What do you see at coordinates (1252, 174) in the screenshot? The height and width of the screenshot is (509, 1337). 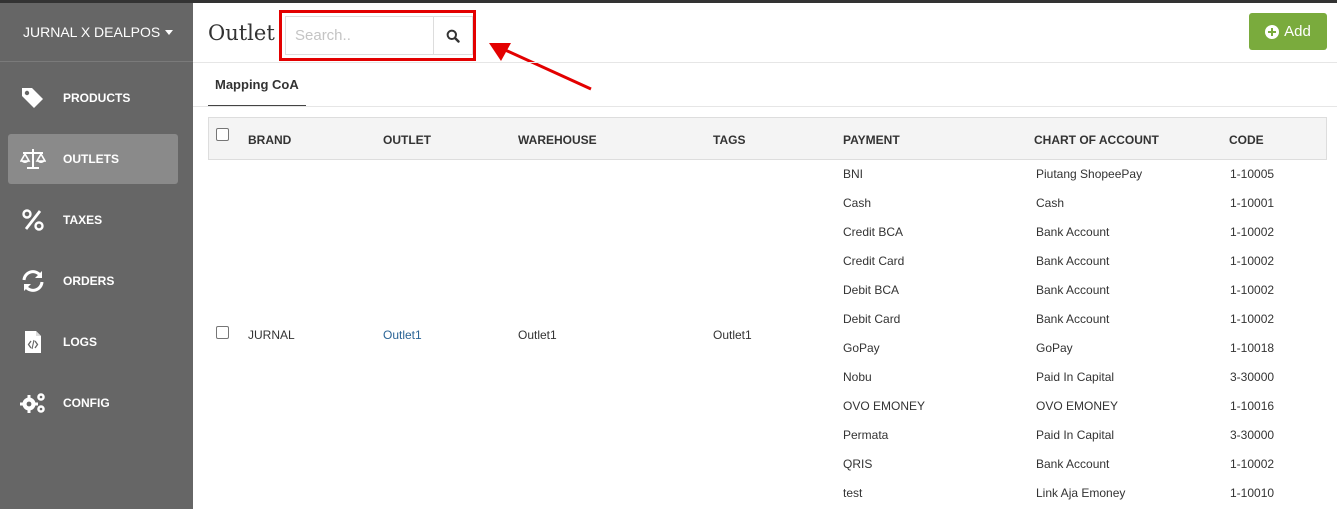 I see `cell-code: 1-10005` at bounding box center [1252, 174].